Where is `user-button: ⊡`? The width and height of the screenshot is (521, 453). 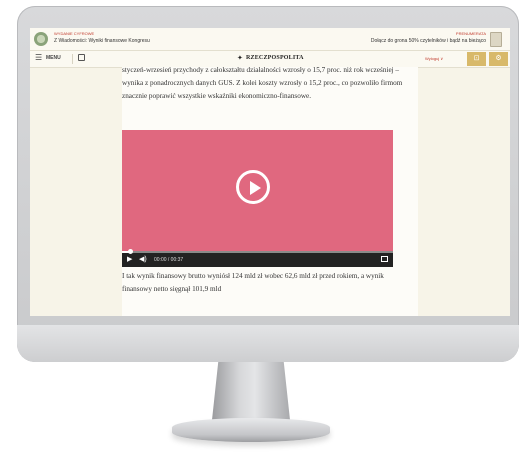
user-button: ⊡ is located at coordinates (476, 59).